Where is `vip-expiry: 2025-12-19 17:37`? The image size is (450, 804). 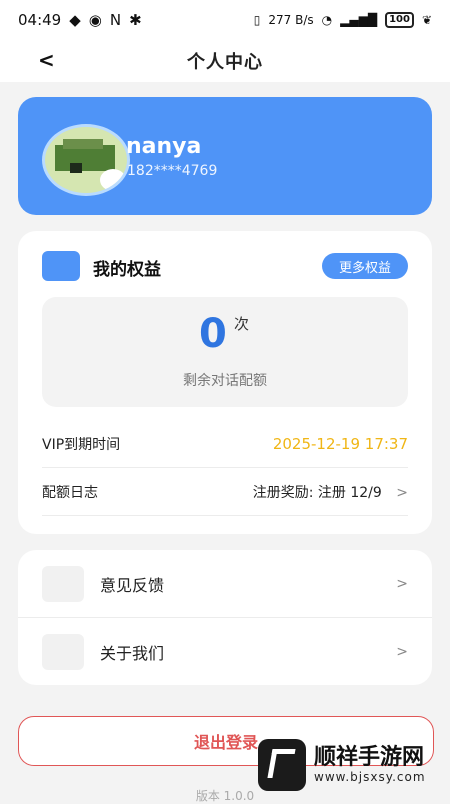
vip-expiry: 2025-12-19 17:37 is located at coordinates (340, 444).